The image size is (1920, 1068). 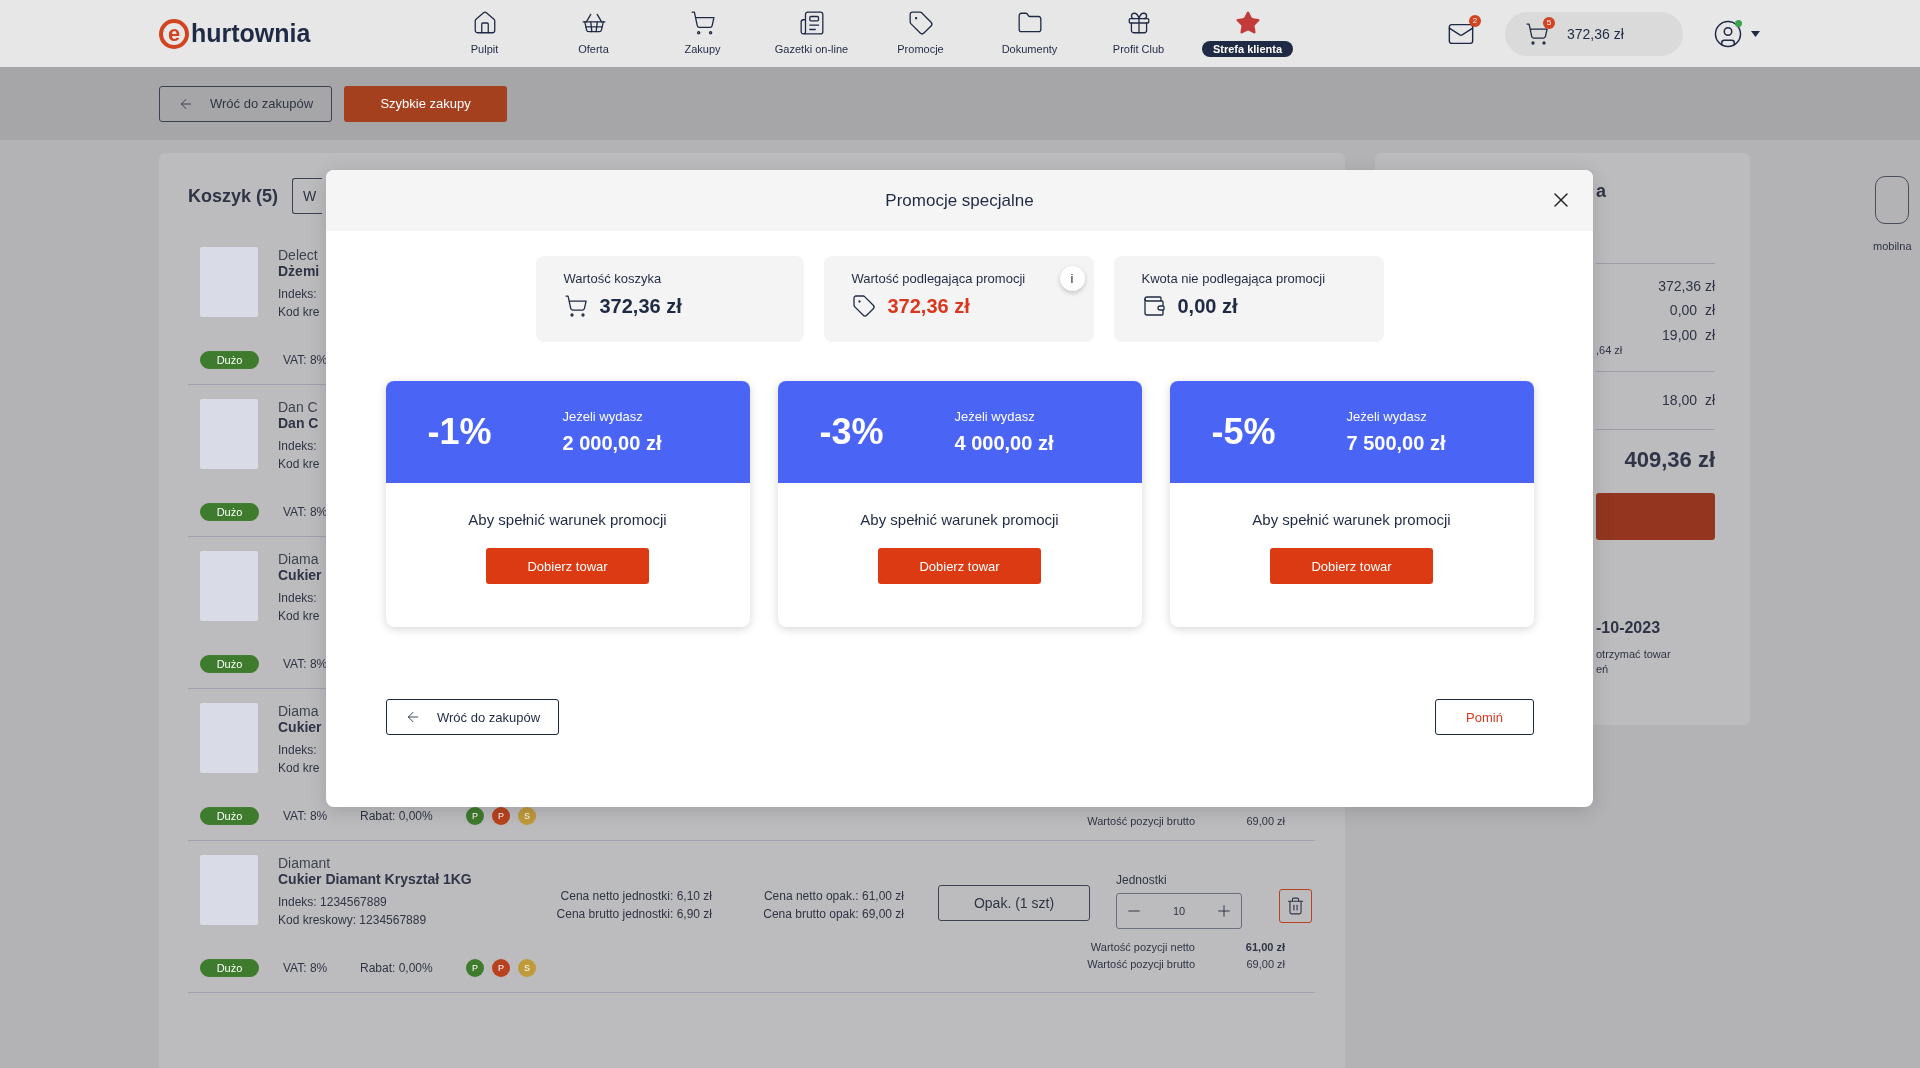 I want to click on mobile-label: mobilna, so click(x=1892, y=246).